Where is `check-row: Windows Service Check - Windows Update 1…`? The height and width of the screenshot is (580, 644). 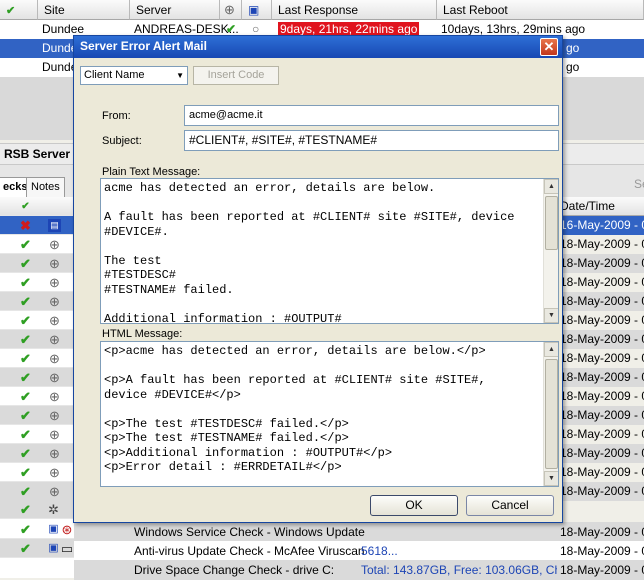
check-row: Windows Service Check - Windows Update 1… is located at coordinates (359, 532).